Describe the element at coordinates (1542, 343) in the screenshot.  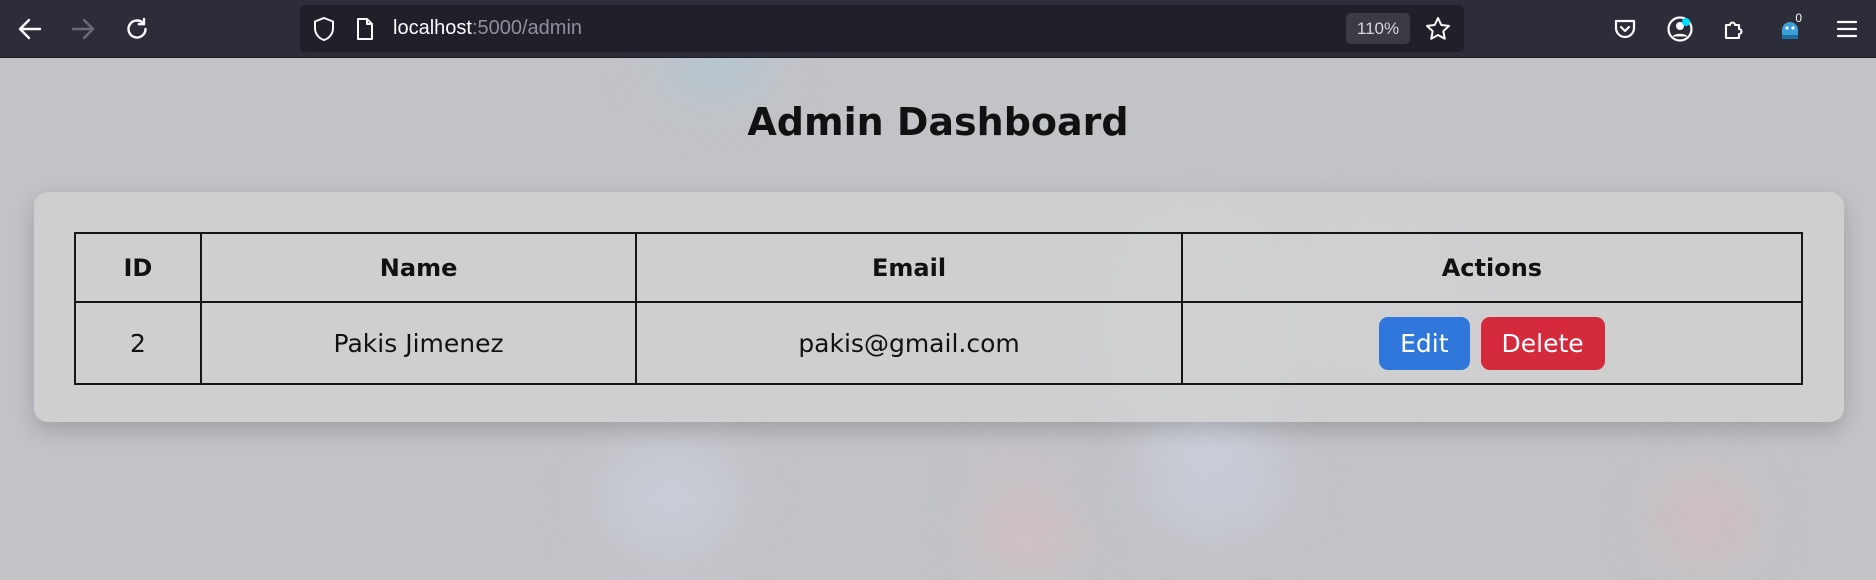
I see `delete-button: Delete` at that location.